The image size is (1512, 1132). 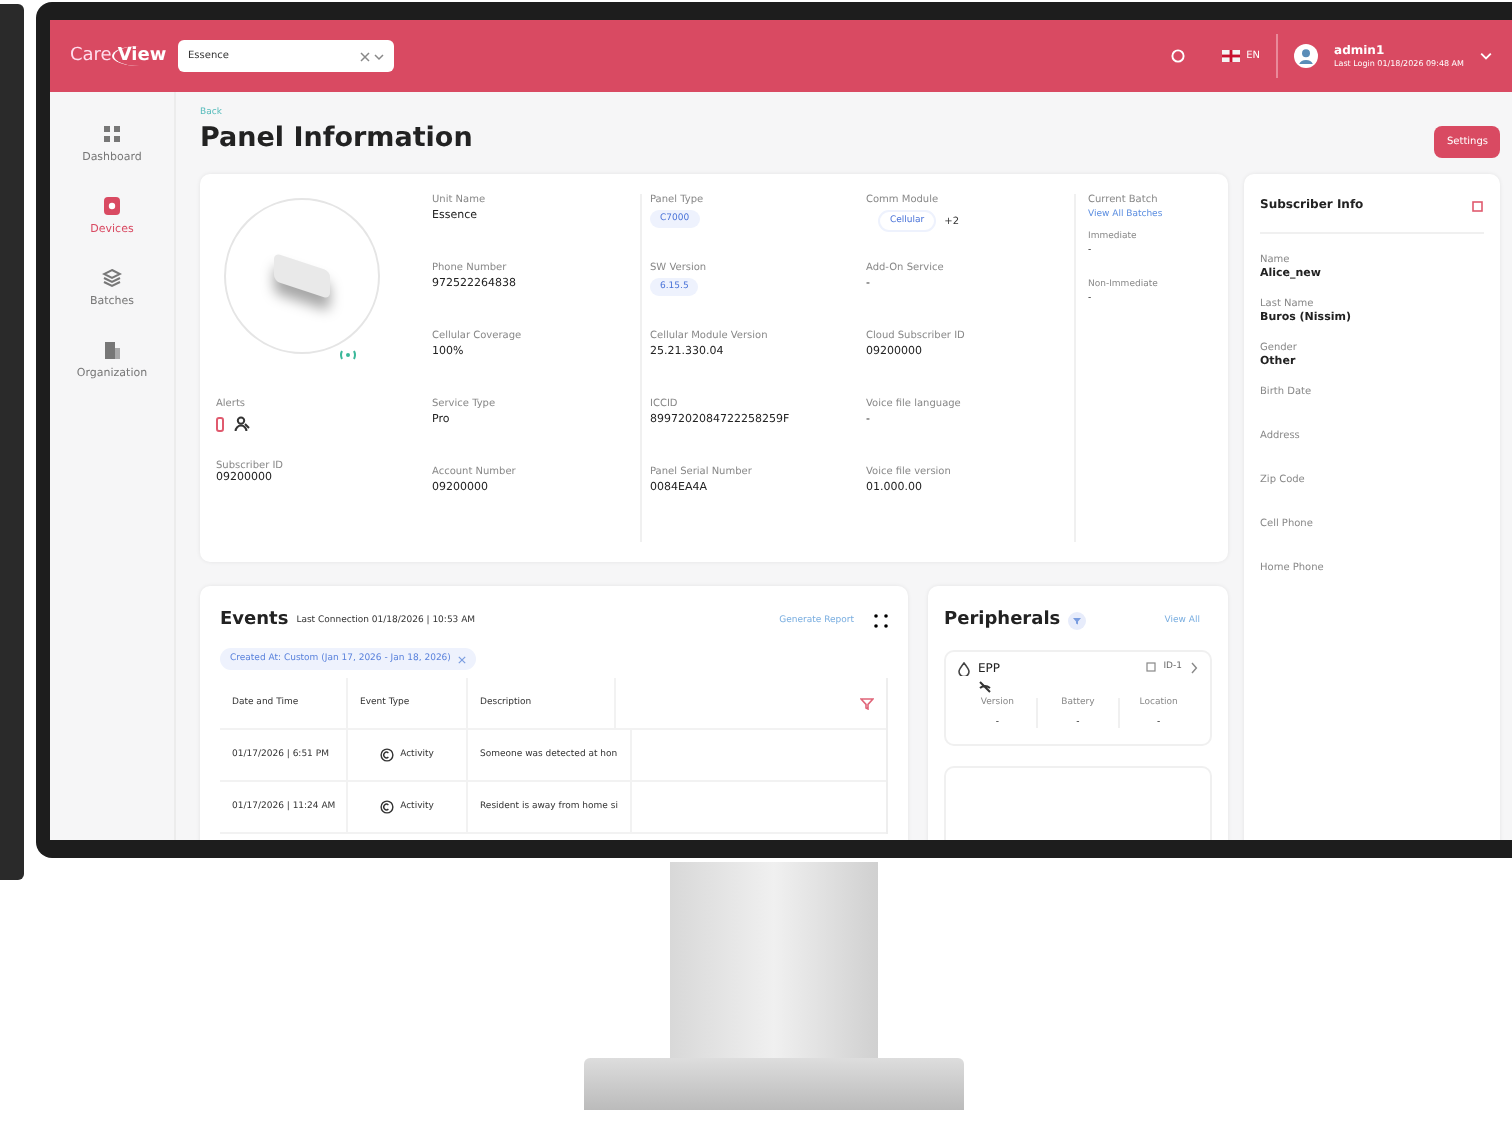 What do you see at coordinates (112, 134) in the screenshot?
I see `grid-icon` at bounding box center [112, 134].